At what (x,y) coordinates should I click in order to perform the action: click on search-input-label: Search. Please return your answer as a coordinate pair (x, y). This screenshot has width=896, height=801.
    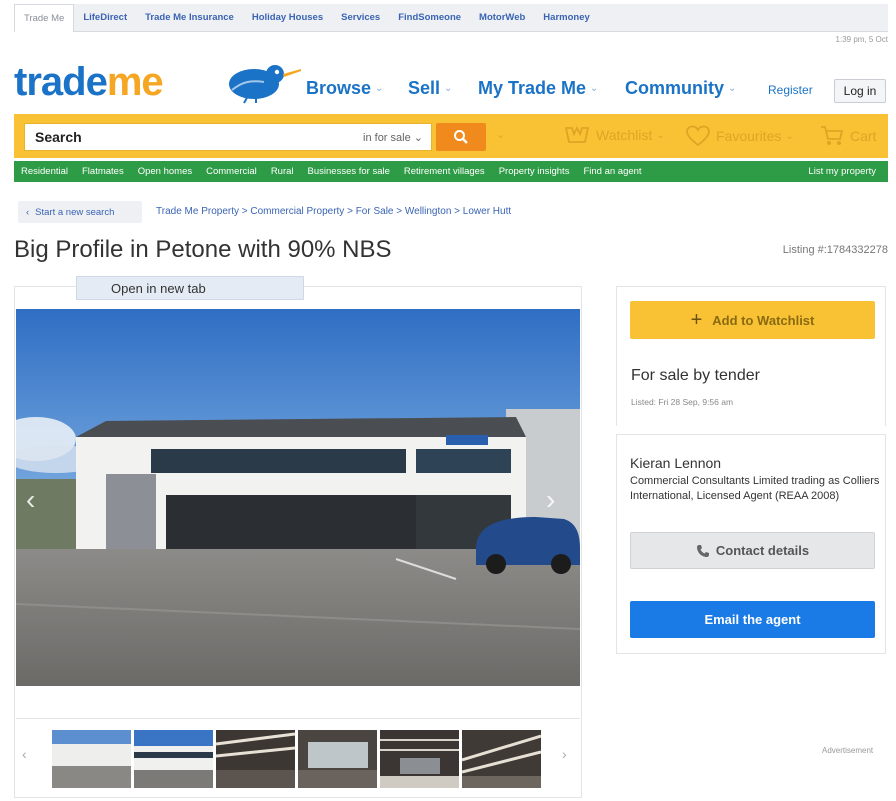
    Looking at the image, I should click on (58, 137).